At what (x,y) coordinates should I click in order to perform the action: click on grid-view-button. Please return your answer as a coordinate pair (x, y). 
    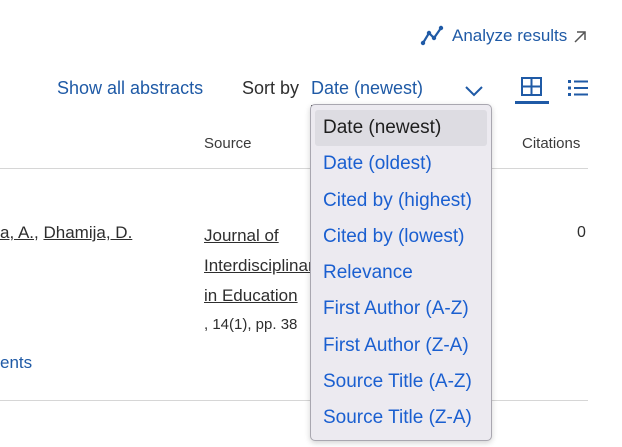
    Looking at the image, I should click on (532, 89).